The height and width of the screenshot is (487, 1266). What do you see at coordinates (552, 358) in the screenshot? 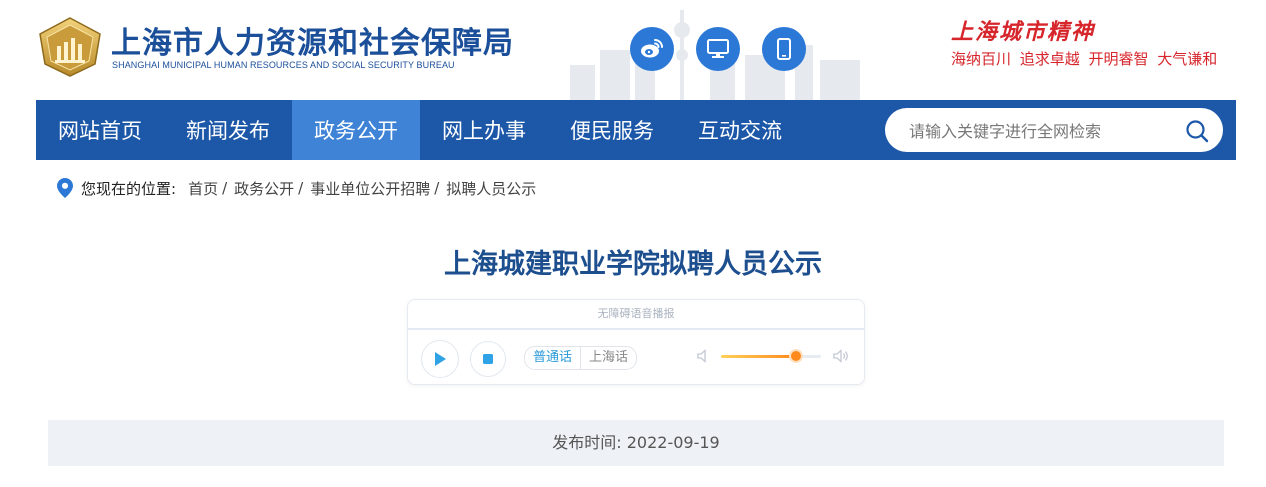
I see `lang-mandarin: 普通话` at bounding box center [552, 358].